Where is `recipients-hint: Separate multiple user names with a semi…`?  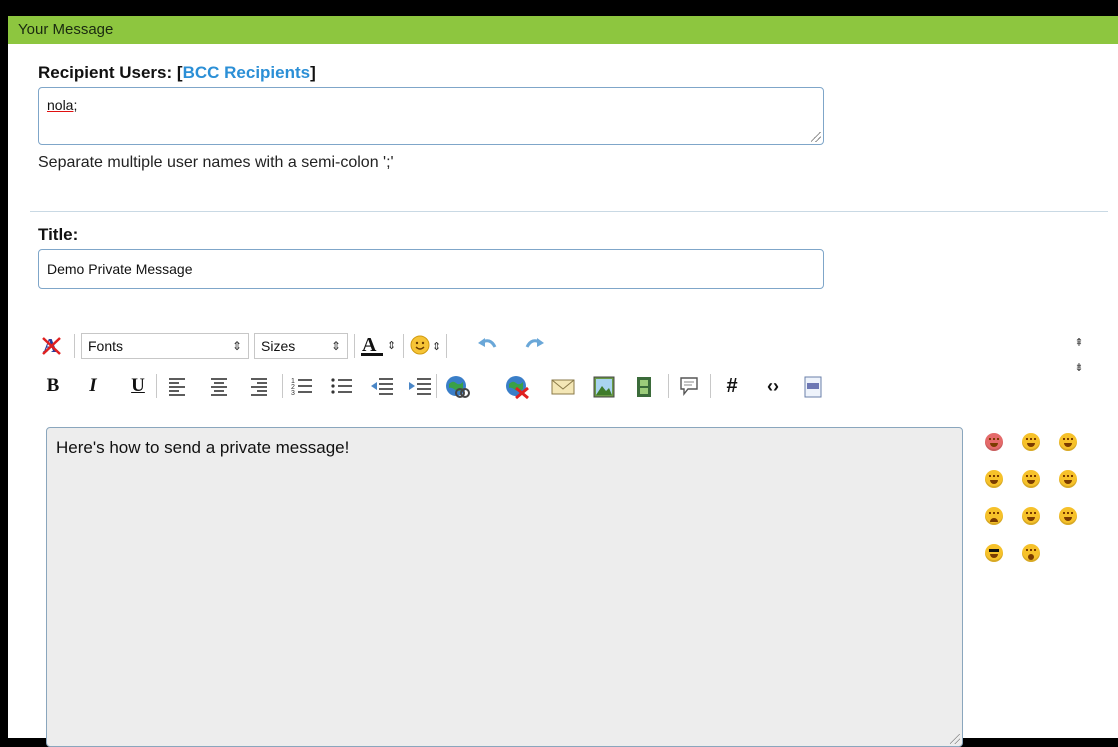
recipients-hint: Separate multiple user names with a semi… is located at coordinates (216, 162).